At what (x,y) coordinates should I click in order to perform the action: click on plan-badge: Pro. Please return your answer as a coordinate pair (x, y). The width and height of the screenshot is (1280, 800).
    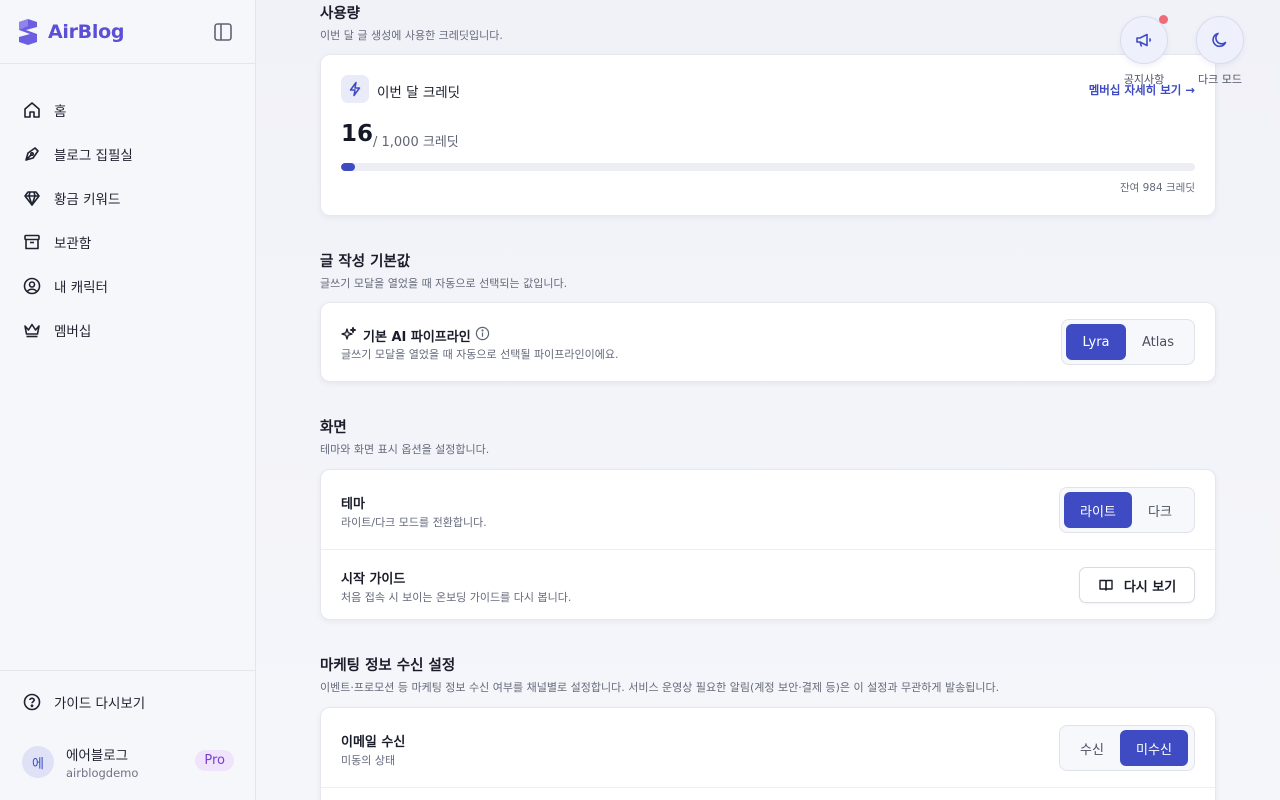
    Looking at the image, I should click on (214, 760).